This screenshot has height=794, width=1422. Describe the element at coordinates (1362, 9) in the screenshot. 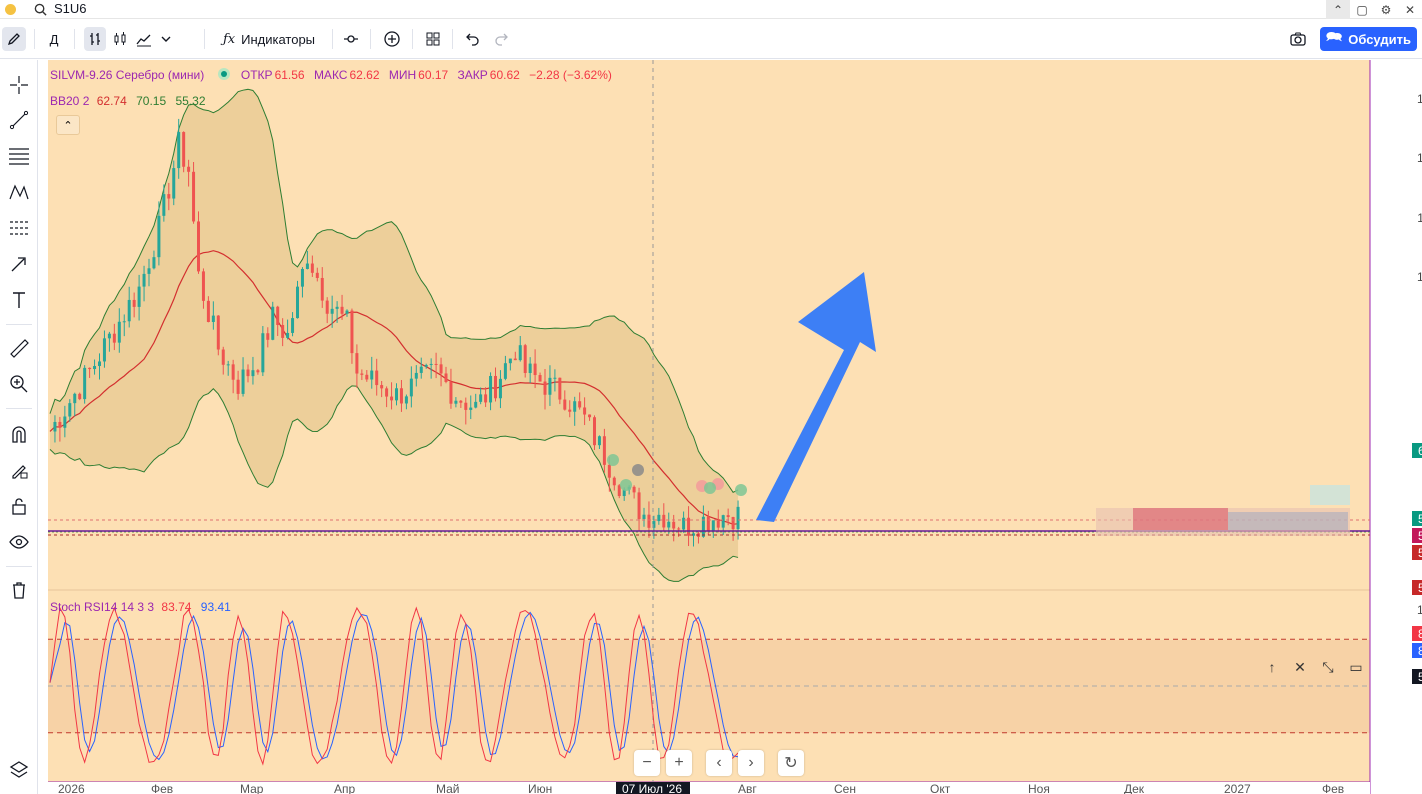

I see `restore-icon: ▢` at that location.